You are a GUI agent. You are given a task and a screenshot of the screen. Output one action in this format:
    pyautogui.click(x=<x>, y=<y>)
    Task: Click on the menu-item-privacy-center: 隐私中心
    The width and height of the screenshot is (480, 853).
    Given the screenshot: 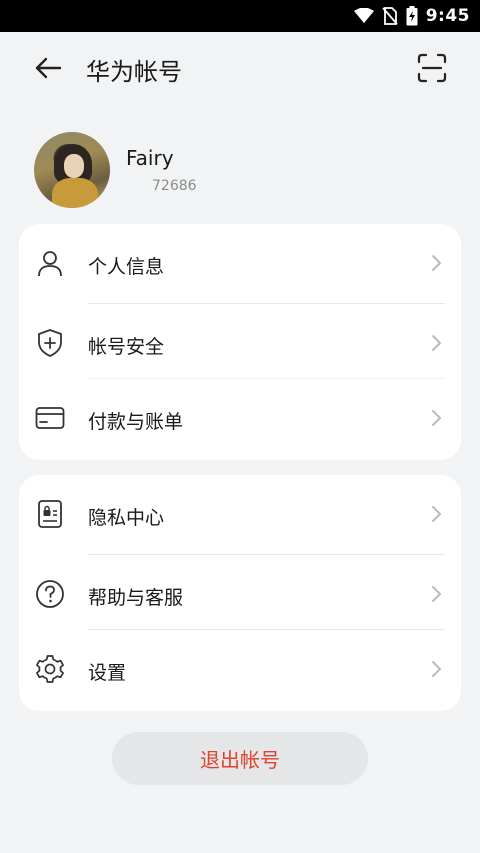 What is the action you would take?
    pyautogui.click(x=240, y=512)
    